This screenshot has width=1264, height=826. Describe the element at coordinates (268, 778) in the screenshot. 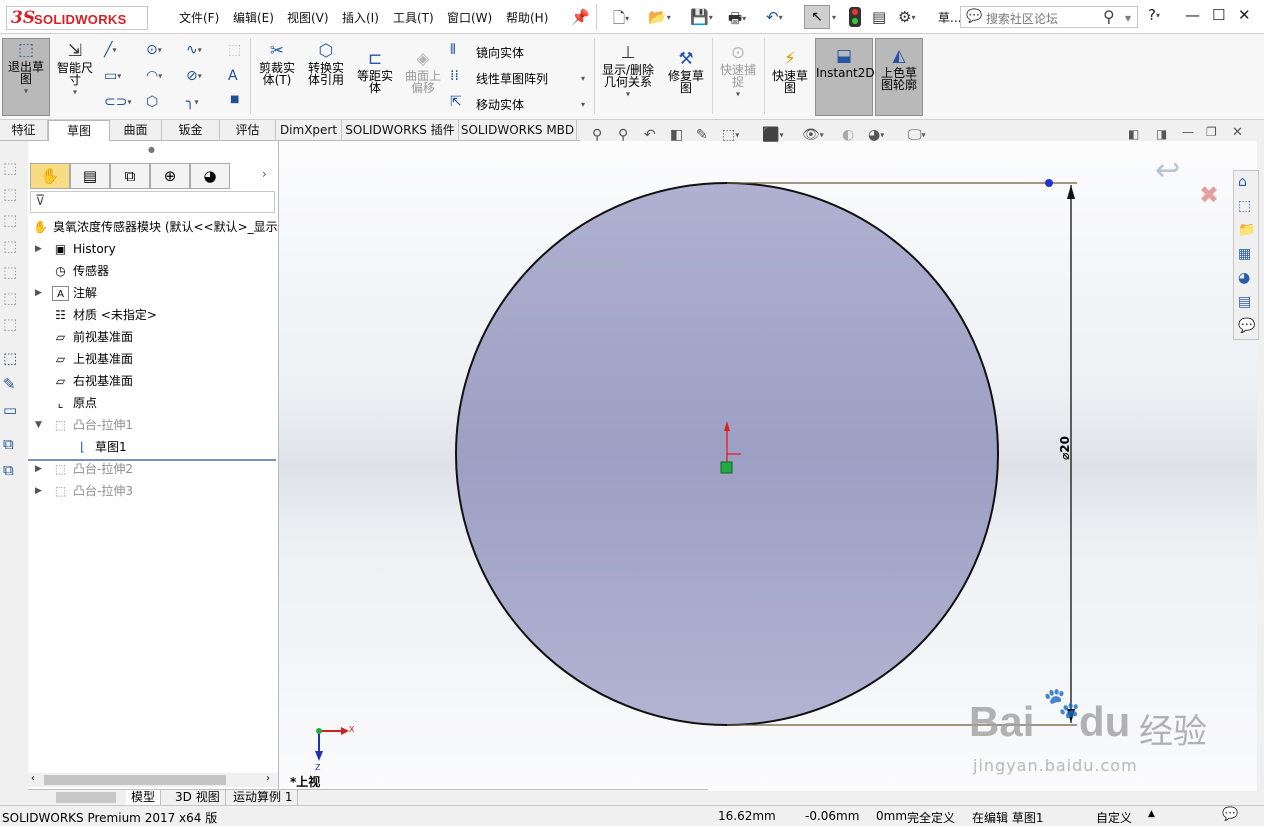

I see `scroll-right-icon: ›` at that location.